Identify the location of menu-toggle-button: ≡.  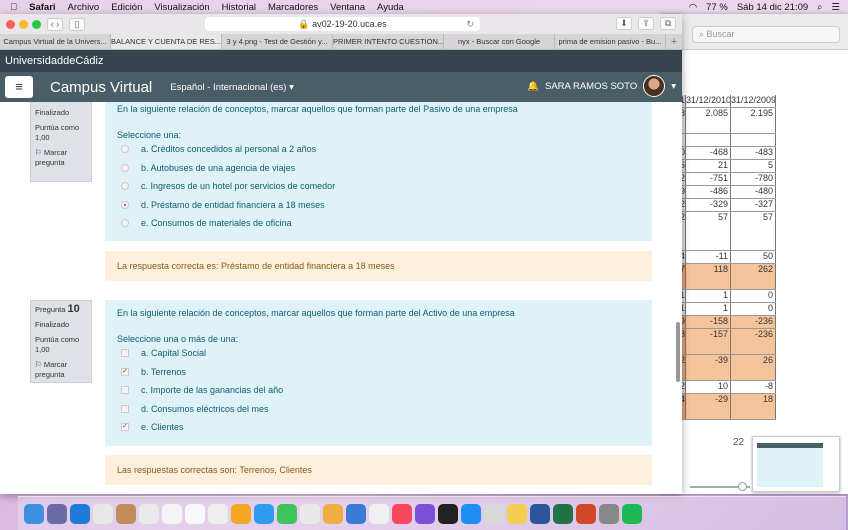
(19, 87).